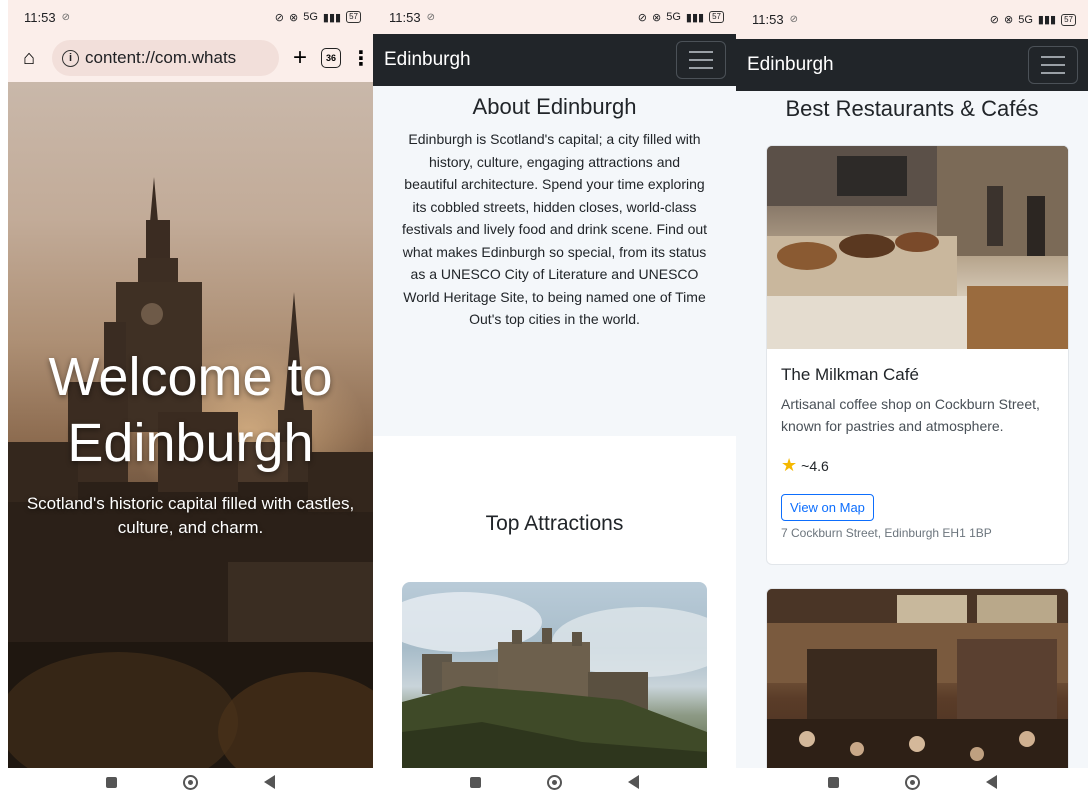 This screenshot has width=1088, height=796. Describe the element at coordinates (554, 682) in the screenshot. I see `castle-illustration` at that location.